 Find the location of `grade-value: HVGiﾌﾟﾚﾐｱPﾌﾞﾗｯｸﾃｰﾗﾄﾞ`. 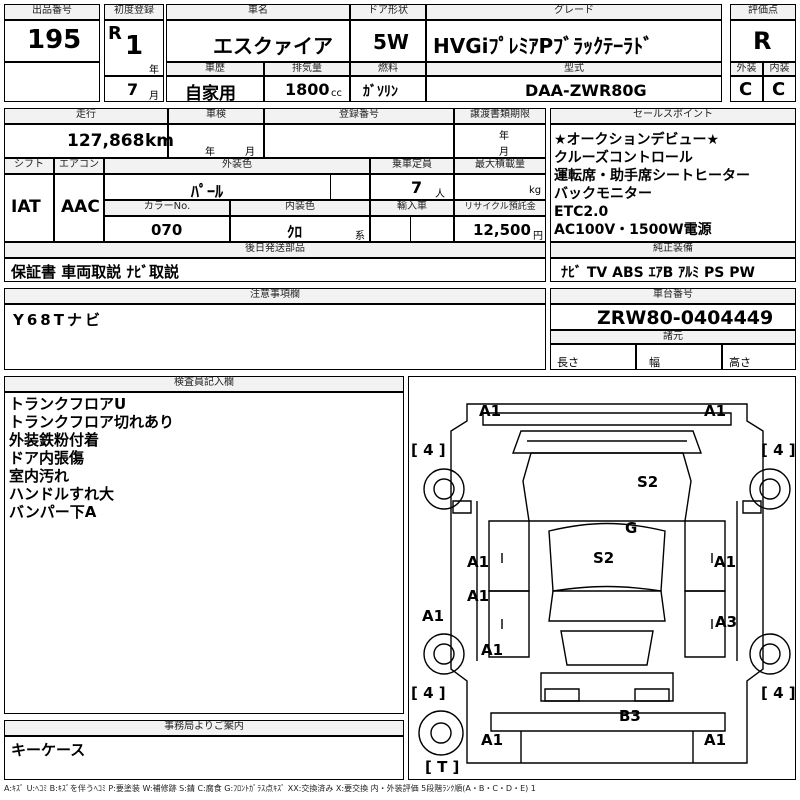

grade-value: HVGiﾌﾟﾚﾐｱPﾌﾞﾗｯｸﾃｰﾗﾄﾞ is located at coordinates (543, 46).